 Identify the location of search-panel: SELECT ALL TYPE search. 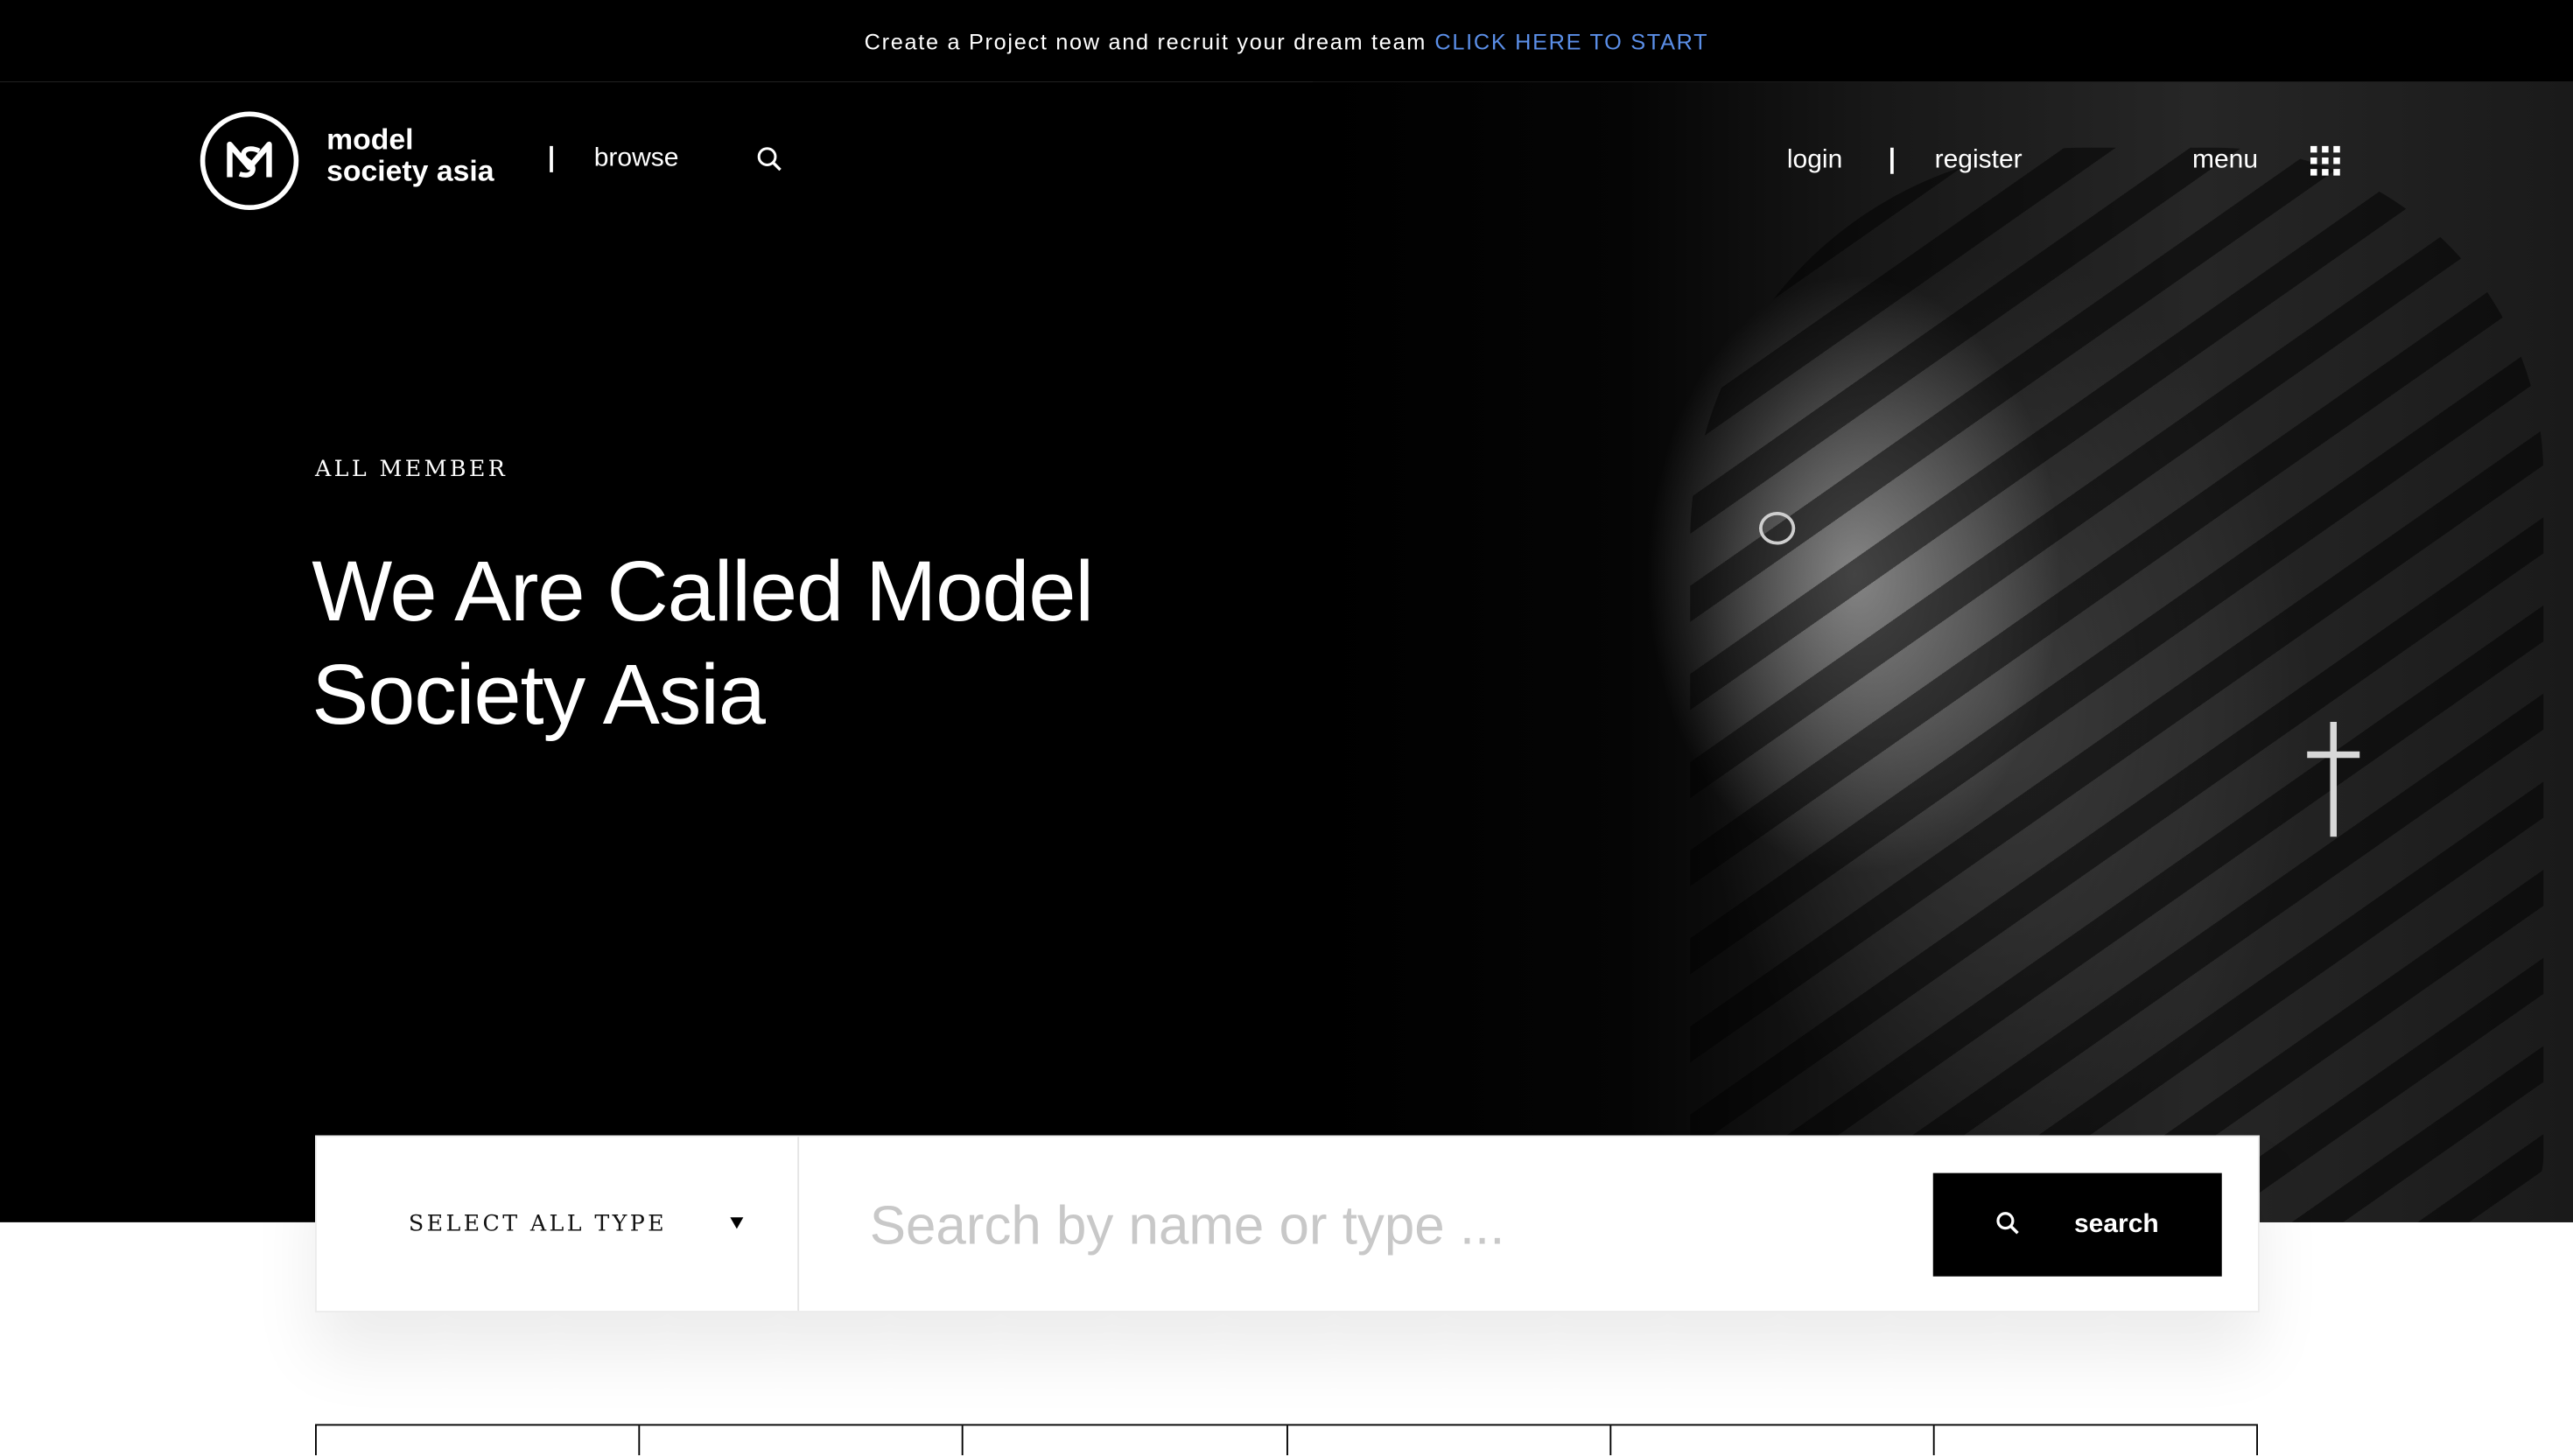
(1287, 1223).